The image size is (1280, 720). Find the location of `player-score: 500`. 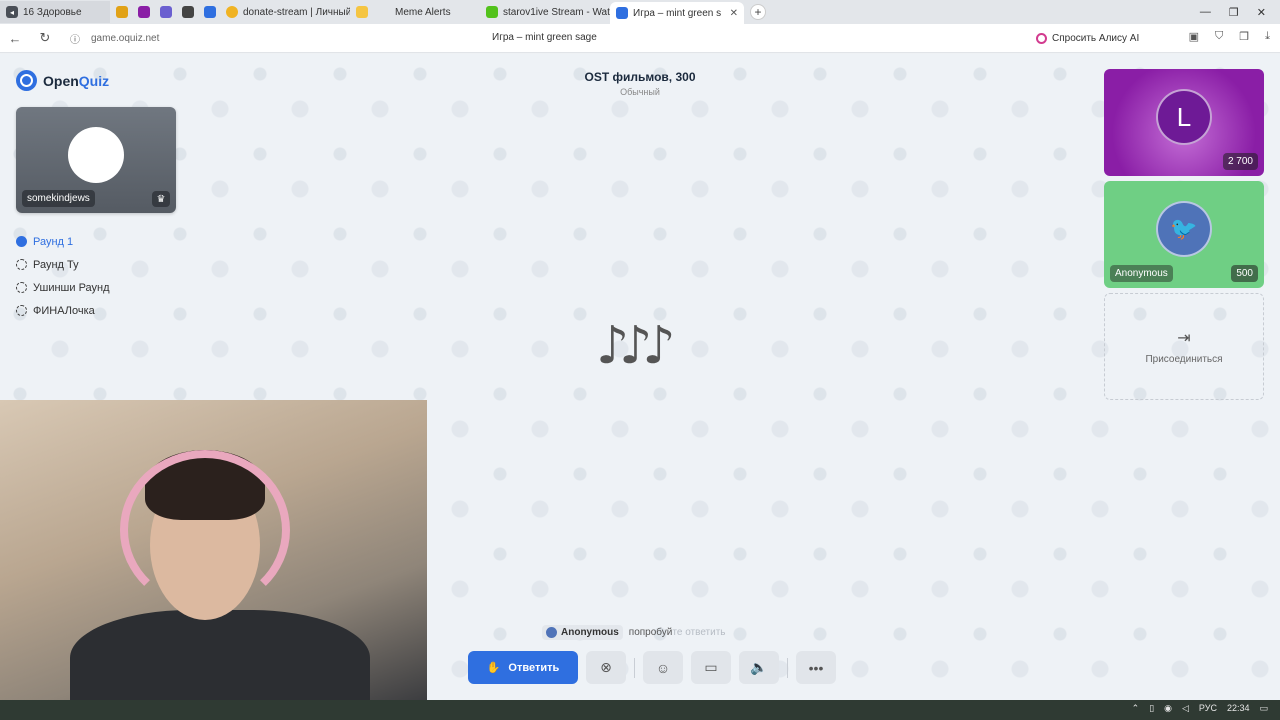

player-score: 500 is located at coordinates (1244, 273).